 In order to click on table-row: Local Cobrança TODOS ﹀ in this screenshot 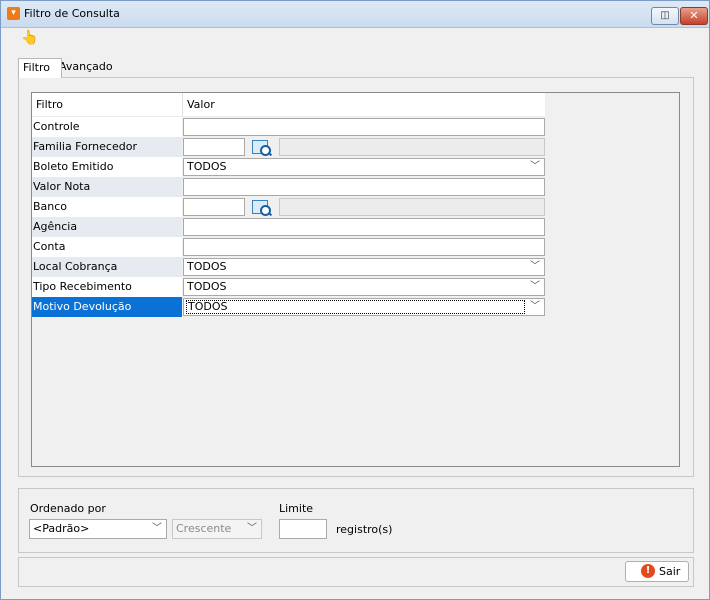, I will do `click(288, 267)`.